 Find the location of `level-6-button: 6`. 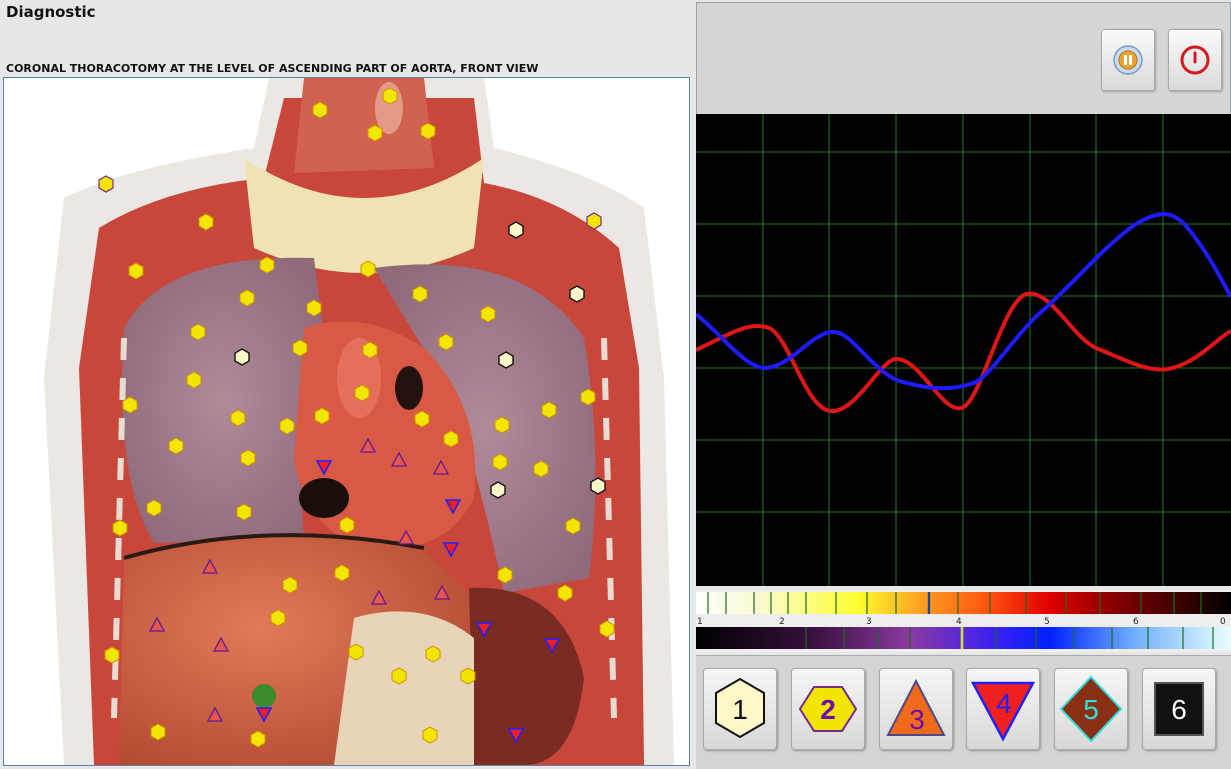

level-6-button: 6 is located at coordinates (1179, 709).